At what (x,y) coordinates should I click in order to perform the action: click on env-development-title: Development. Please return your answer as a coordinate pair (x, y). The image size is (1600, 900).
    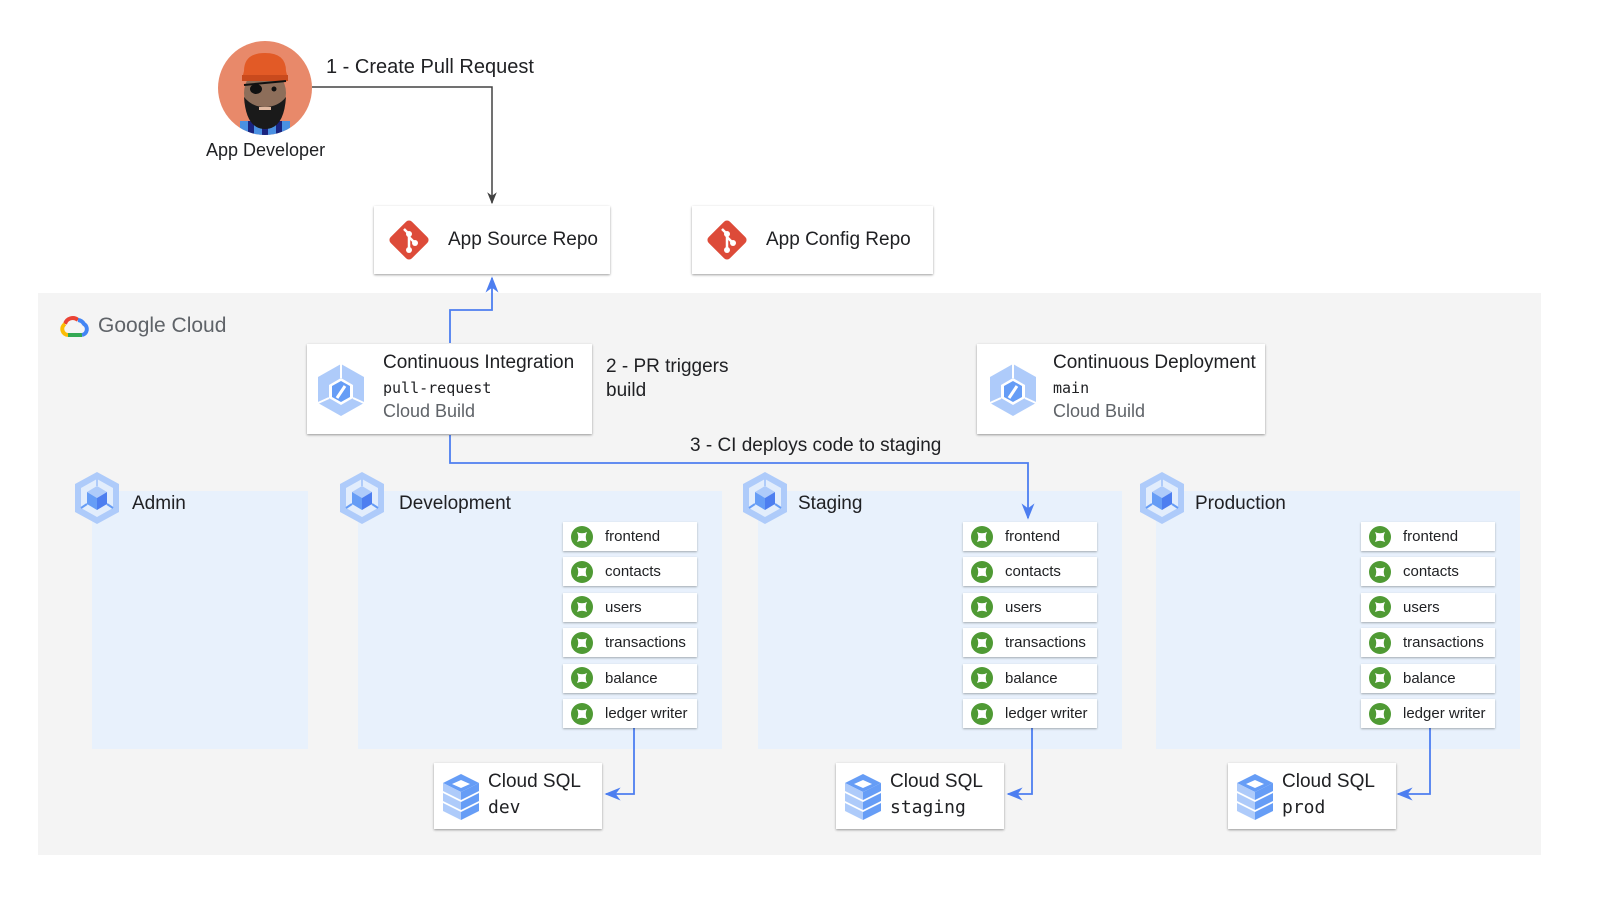
    Looking at the image, I should click on (455, 503).